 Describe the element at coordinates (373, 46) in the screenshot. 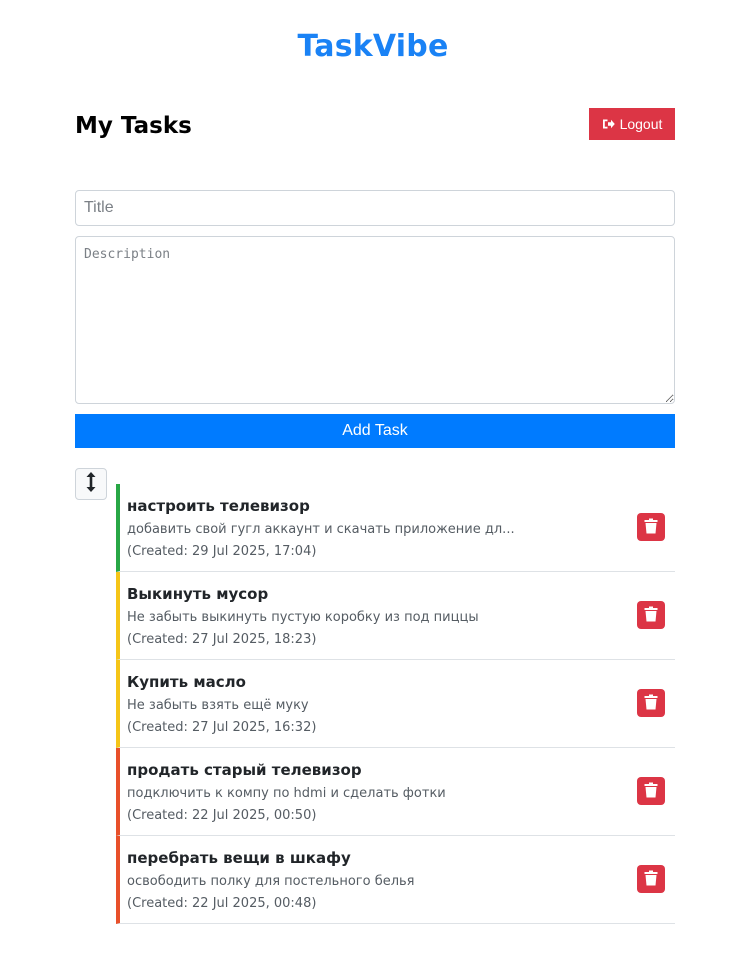

I see `app-title: TaskVibe` at that location.